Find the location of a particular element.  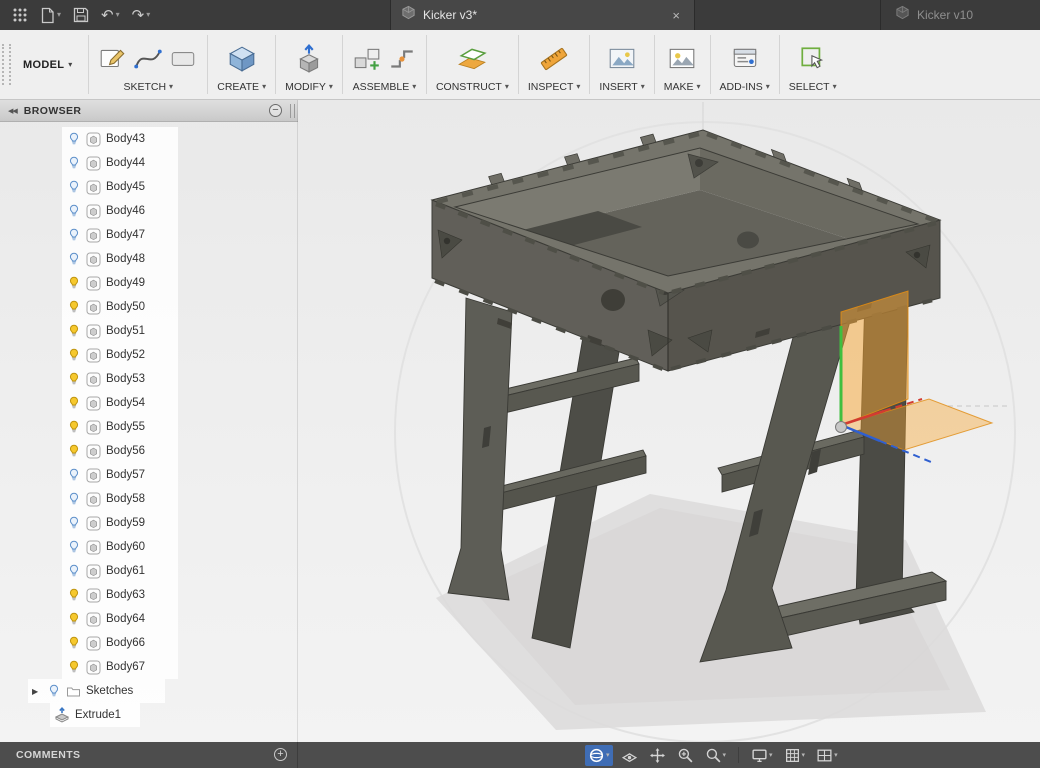

panel-grip is located at coordinates (292, 111).